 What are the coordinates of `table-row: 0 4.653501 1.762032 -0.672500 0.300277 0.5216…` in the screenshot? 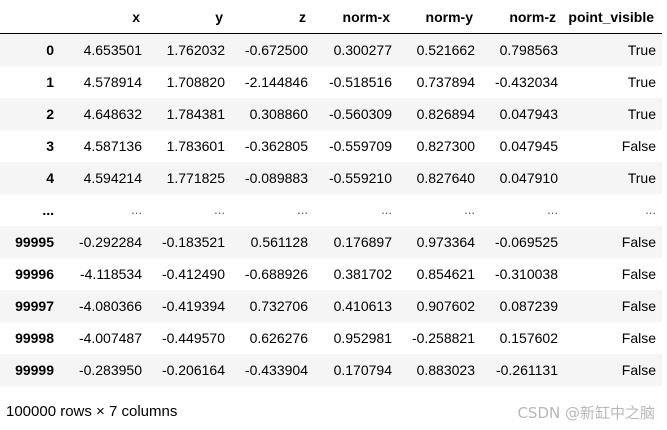 It's located at (331, 49).